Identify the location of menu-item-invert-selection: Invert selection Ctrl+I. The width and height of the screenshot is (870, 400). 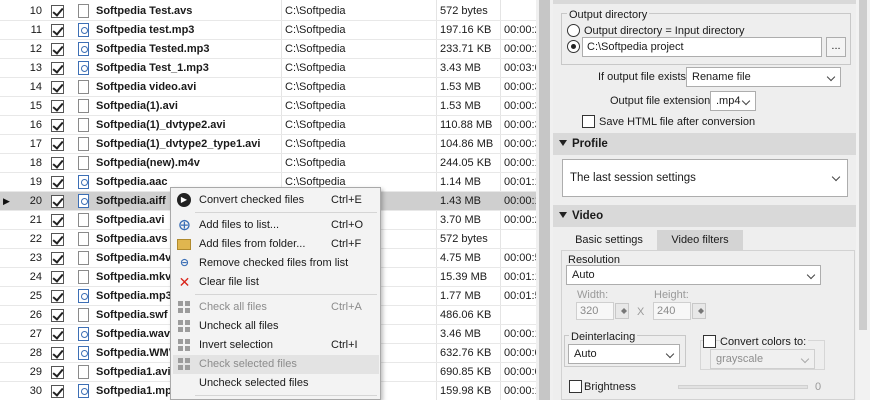
(276, 345).